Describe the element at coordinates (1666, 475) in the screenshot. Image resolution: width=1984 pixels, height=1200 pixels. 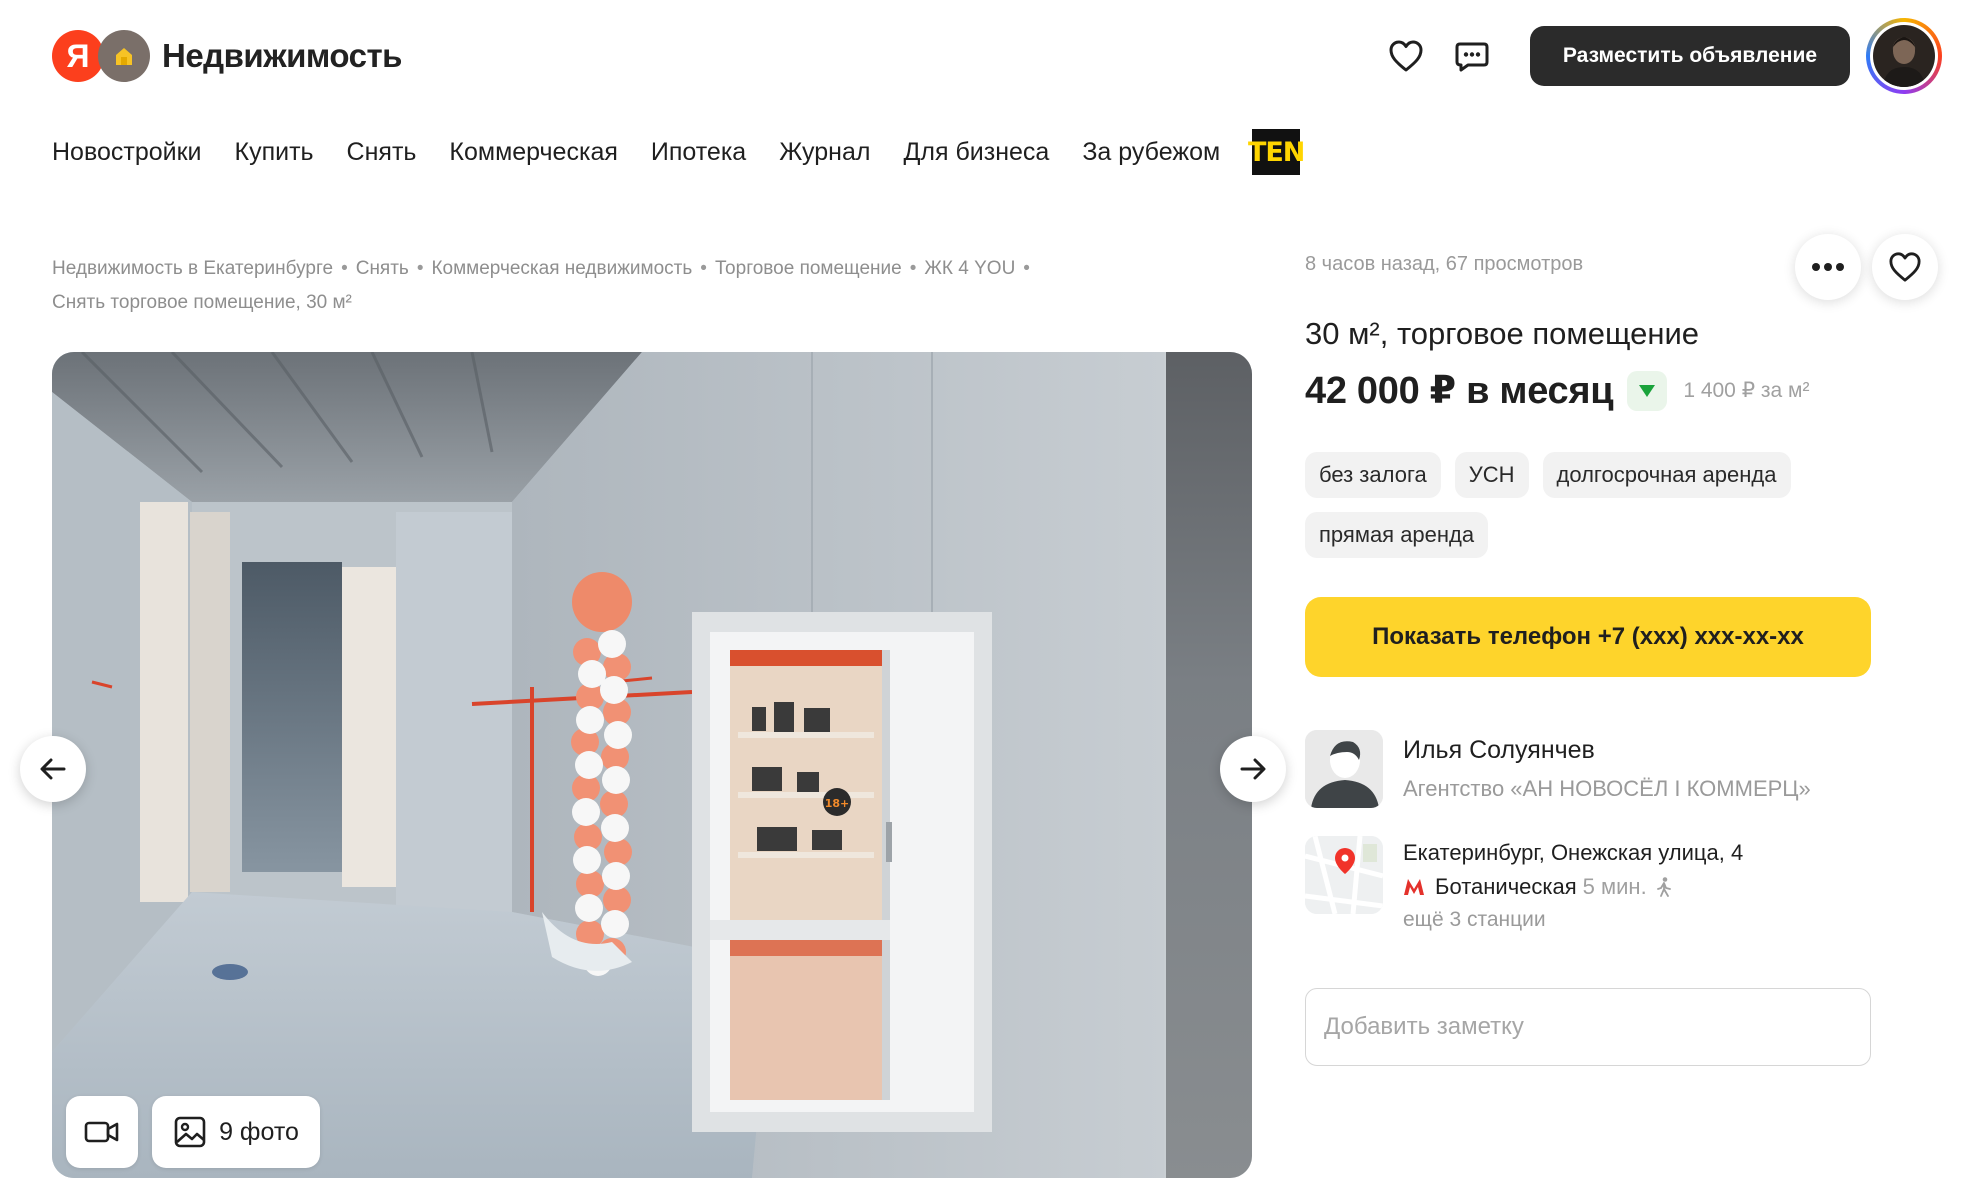
I see `tag: долгосрочная аренда` at that location.